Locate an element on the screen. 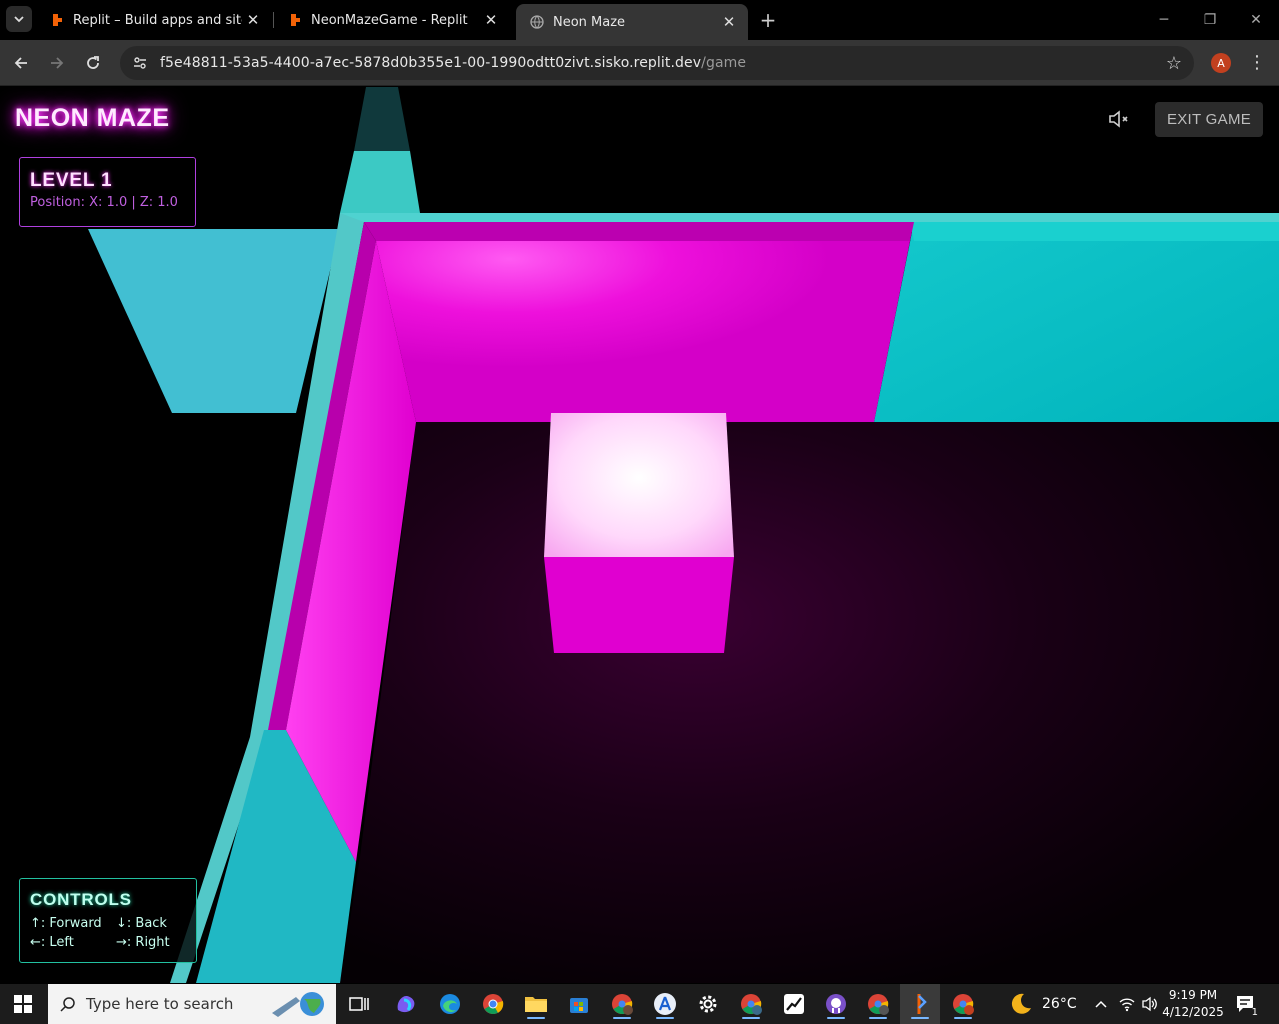 The image size is (1279, 1024). site-info-icon is located at coordinates (140, 63).